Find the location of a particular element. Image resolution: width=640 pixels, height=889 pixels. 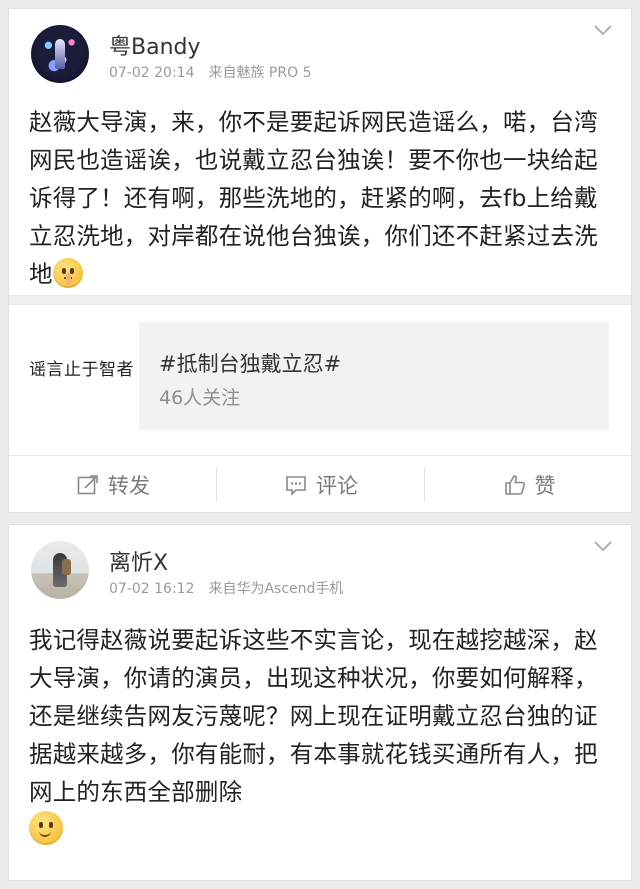

post-meta: 07-02 20:14 来自魅族 PRO 5 is located at coordinates (210, 72).